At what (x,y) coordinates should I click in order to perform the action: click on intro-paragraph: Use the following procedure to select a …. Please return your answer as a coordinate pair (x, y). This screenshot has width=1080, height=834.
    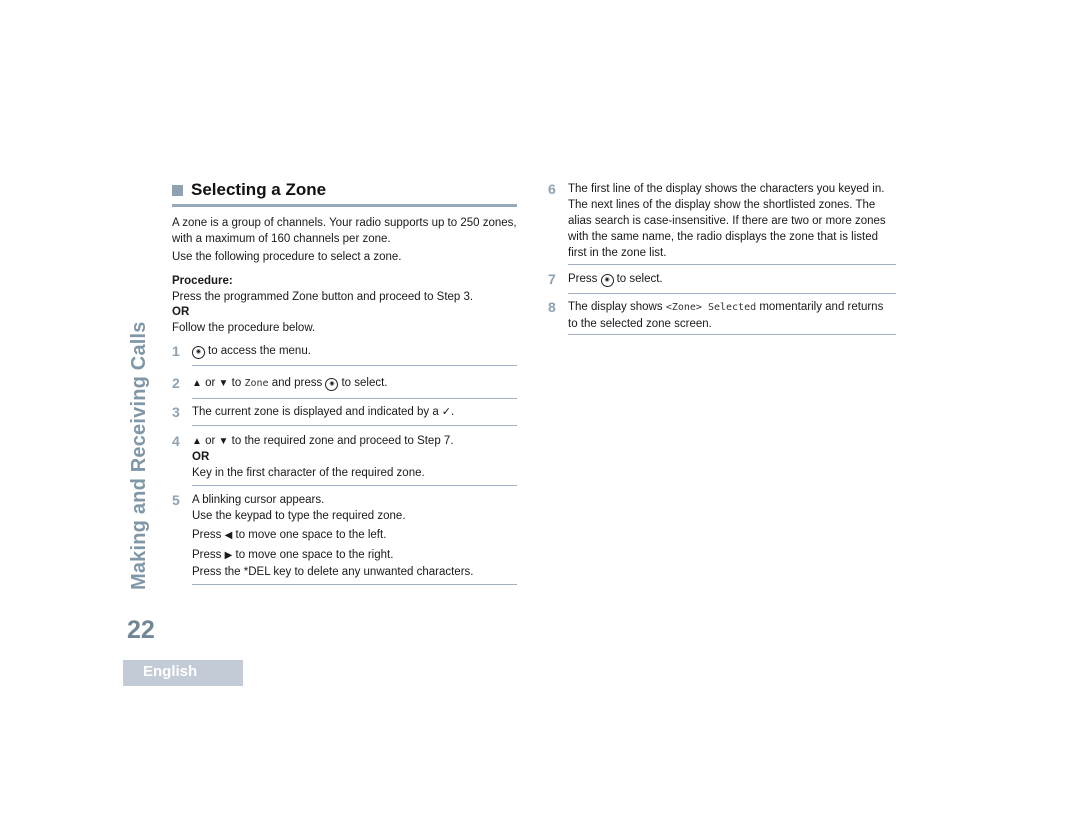
    Looking at the image, I should click on (287, 257).